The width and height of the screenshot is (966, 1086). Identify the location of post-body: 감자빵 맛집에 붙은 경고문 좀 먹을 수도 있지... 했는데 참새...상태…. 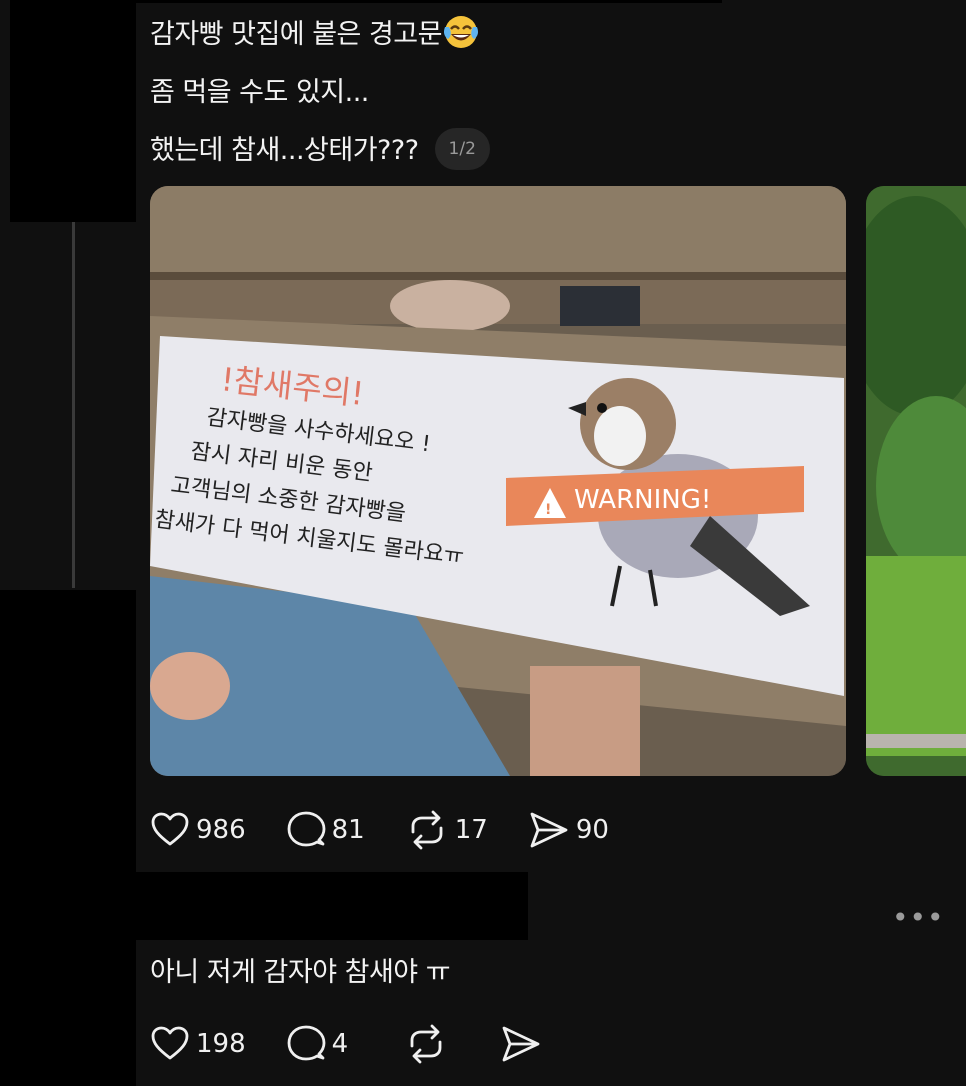
(320, 93).